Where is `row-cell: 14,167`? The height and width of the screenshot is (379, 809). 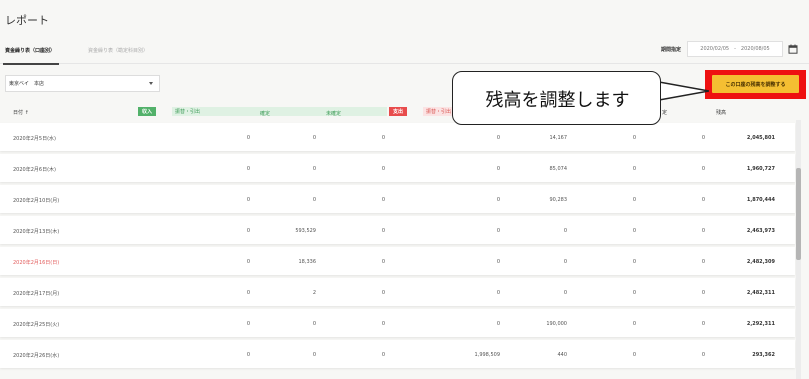
row-cell: 14,167 is located at coordinates (558, 138).